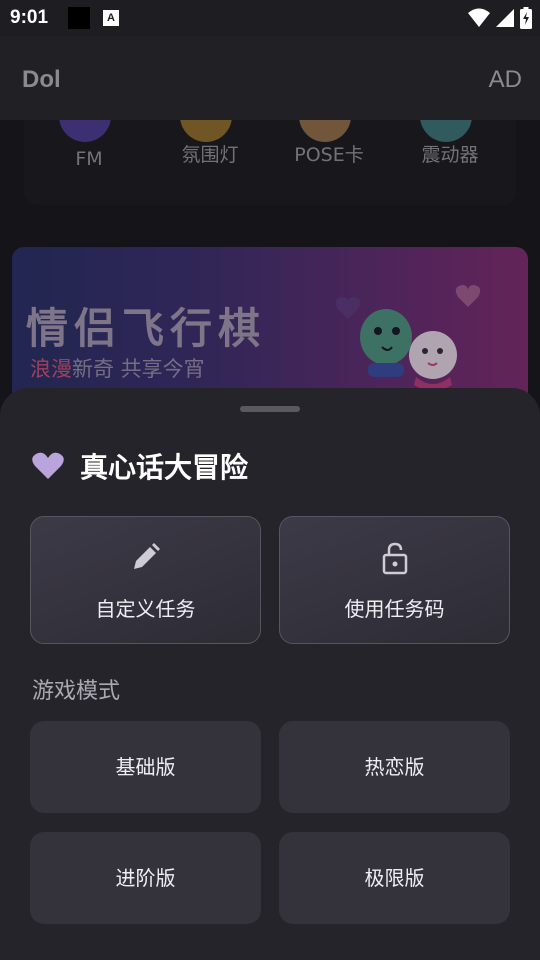 The image size is (540, 960). Describe the element at coordinates (41, 79) in the screenshot. I see `app-title: Dol` at that location.